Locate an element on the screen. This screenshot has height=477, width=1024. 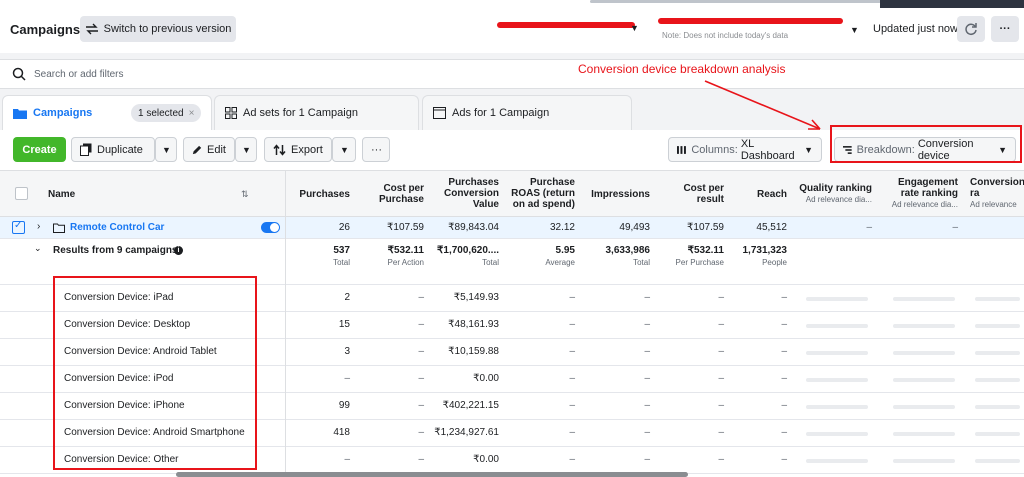
cell-conversion-value: ₹48,161.93 is located at coordinates (473, 324).